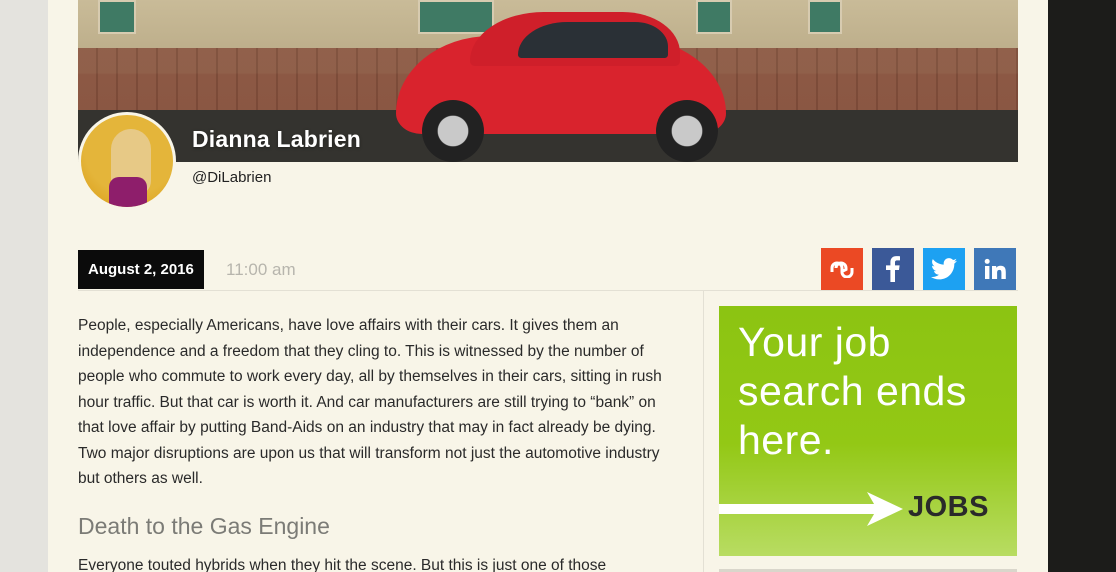  Describe the element at coordinates (593, 40) in the screenshot. I see `car-window` at that location.